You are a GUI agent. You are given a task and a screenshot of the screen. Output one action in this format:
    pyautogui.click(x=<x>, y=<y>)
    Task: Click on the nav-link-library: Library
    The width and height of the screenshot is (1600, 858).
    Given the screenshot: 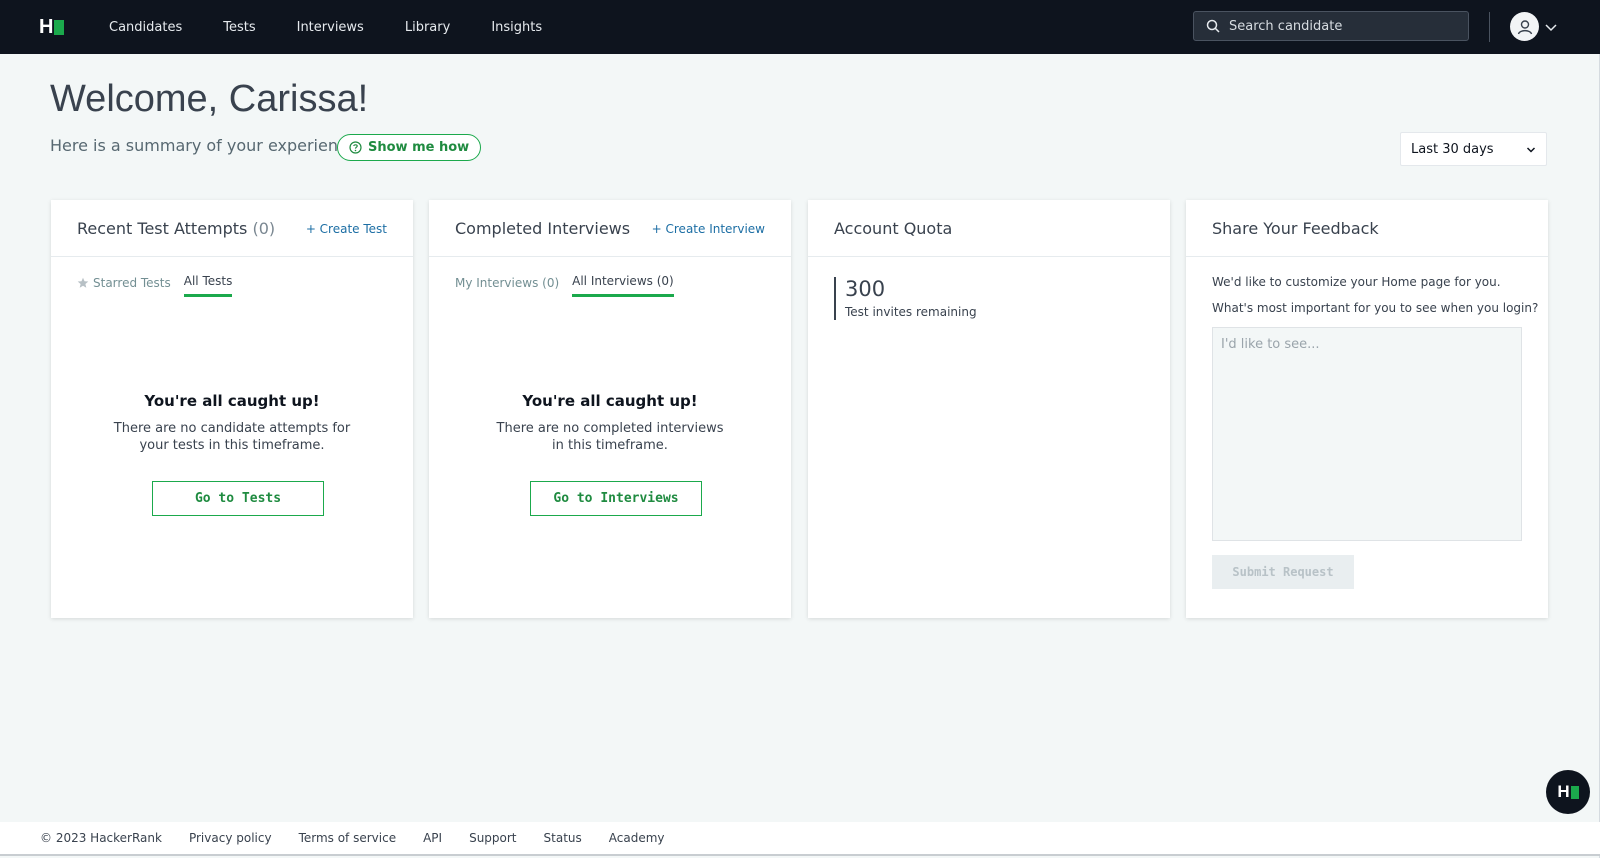 What is the action you would take?
    pyautogui.click(x=427, y=27)
    